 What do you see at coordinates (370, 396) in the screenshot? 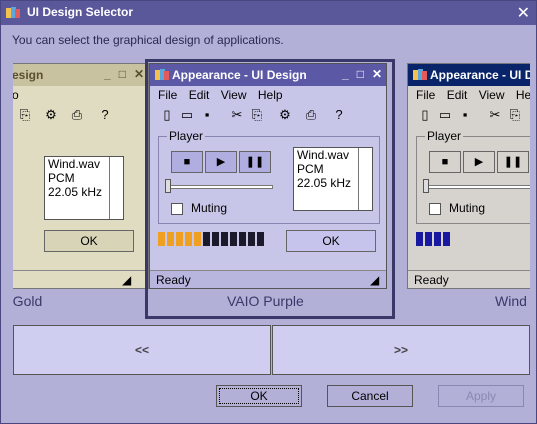
I see `cancel-button: Cancel` at bounding box center [370, 396].